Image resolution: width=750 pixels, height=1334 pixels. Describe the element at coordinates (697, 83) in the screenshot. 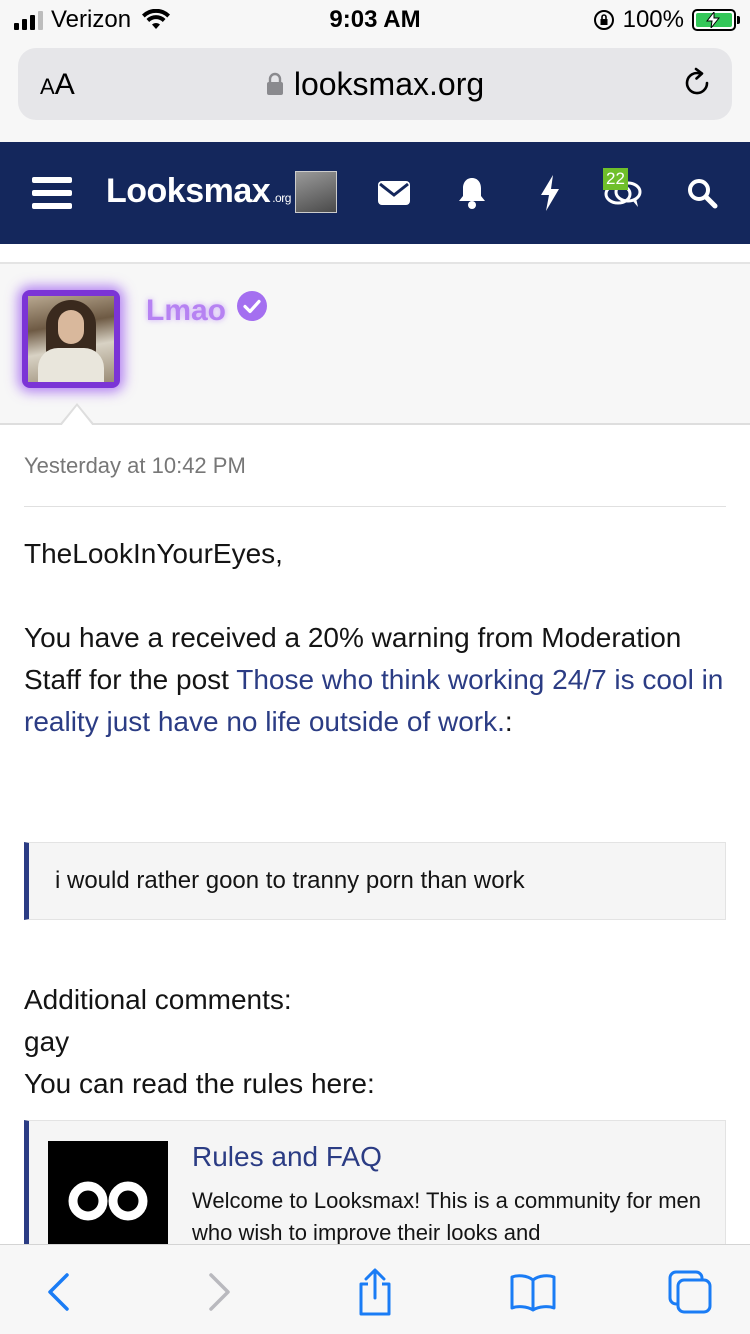

I see `reload-icon` at that location.